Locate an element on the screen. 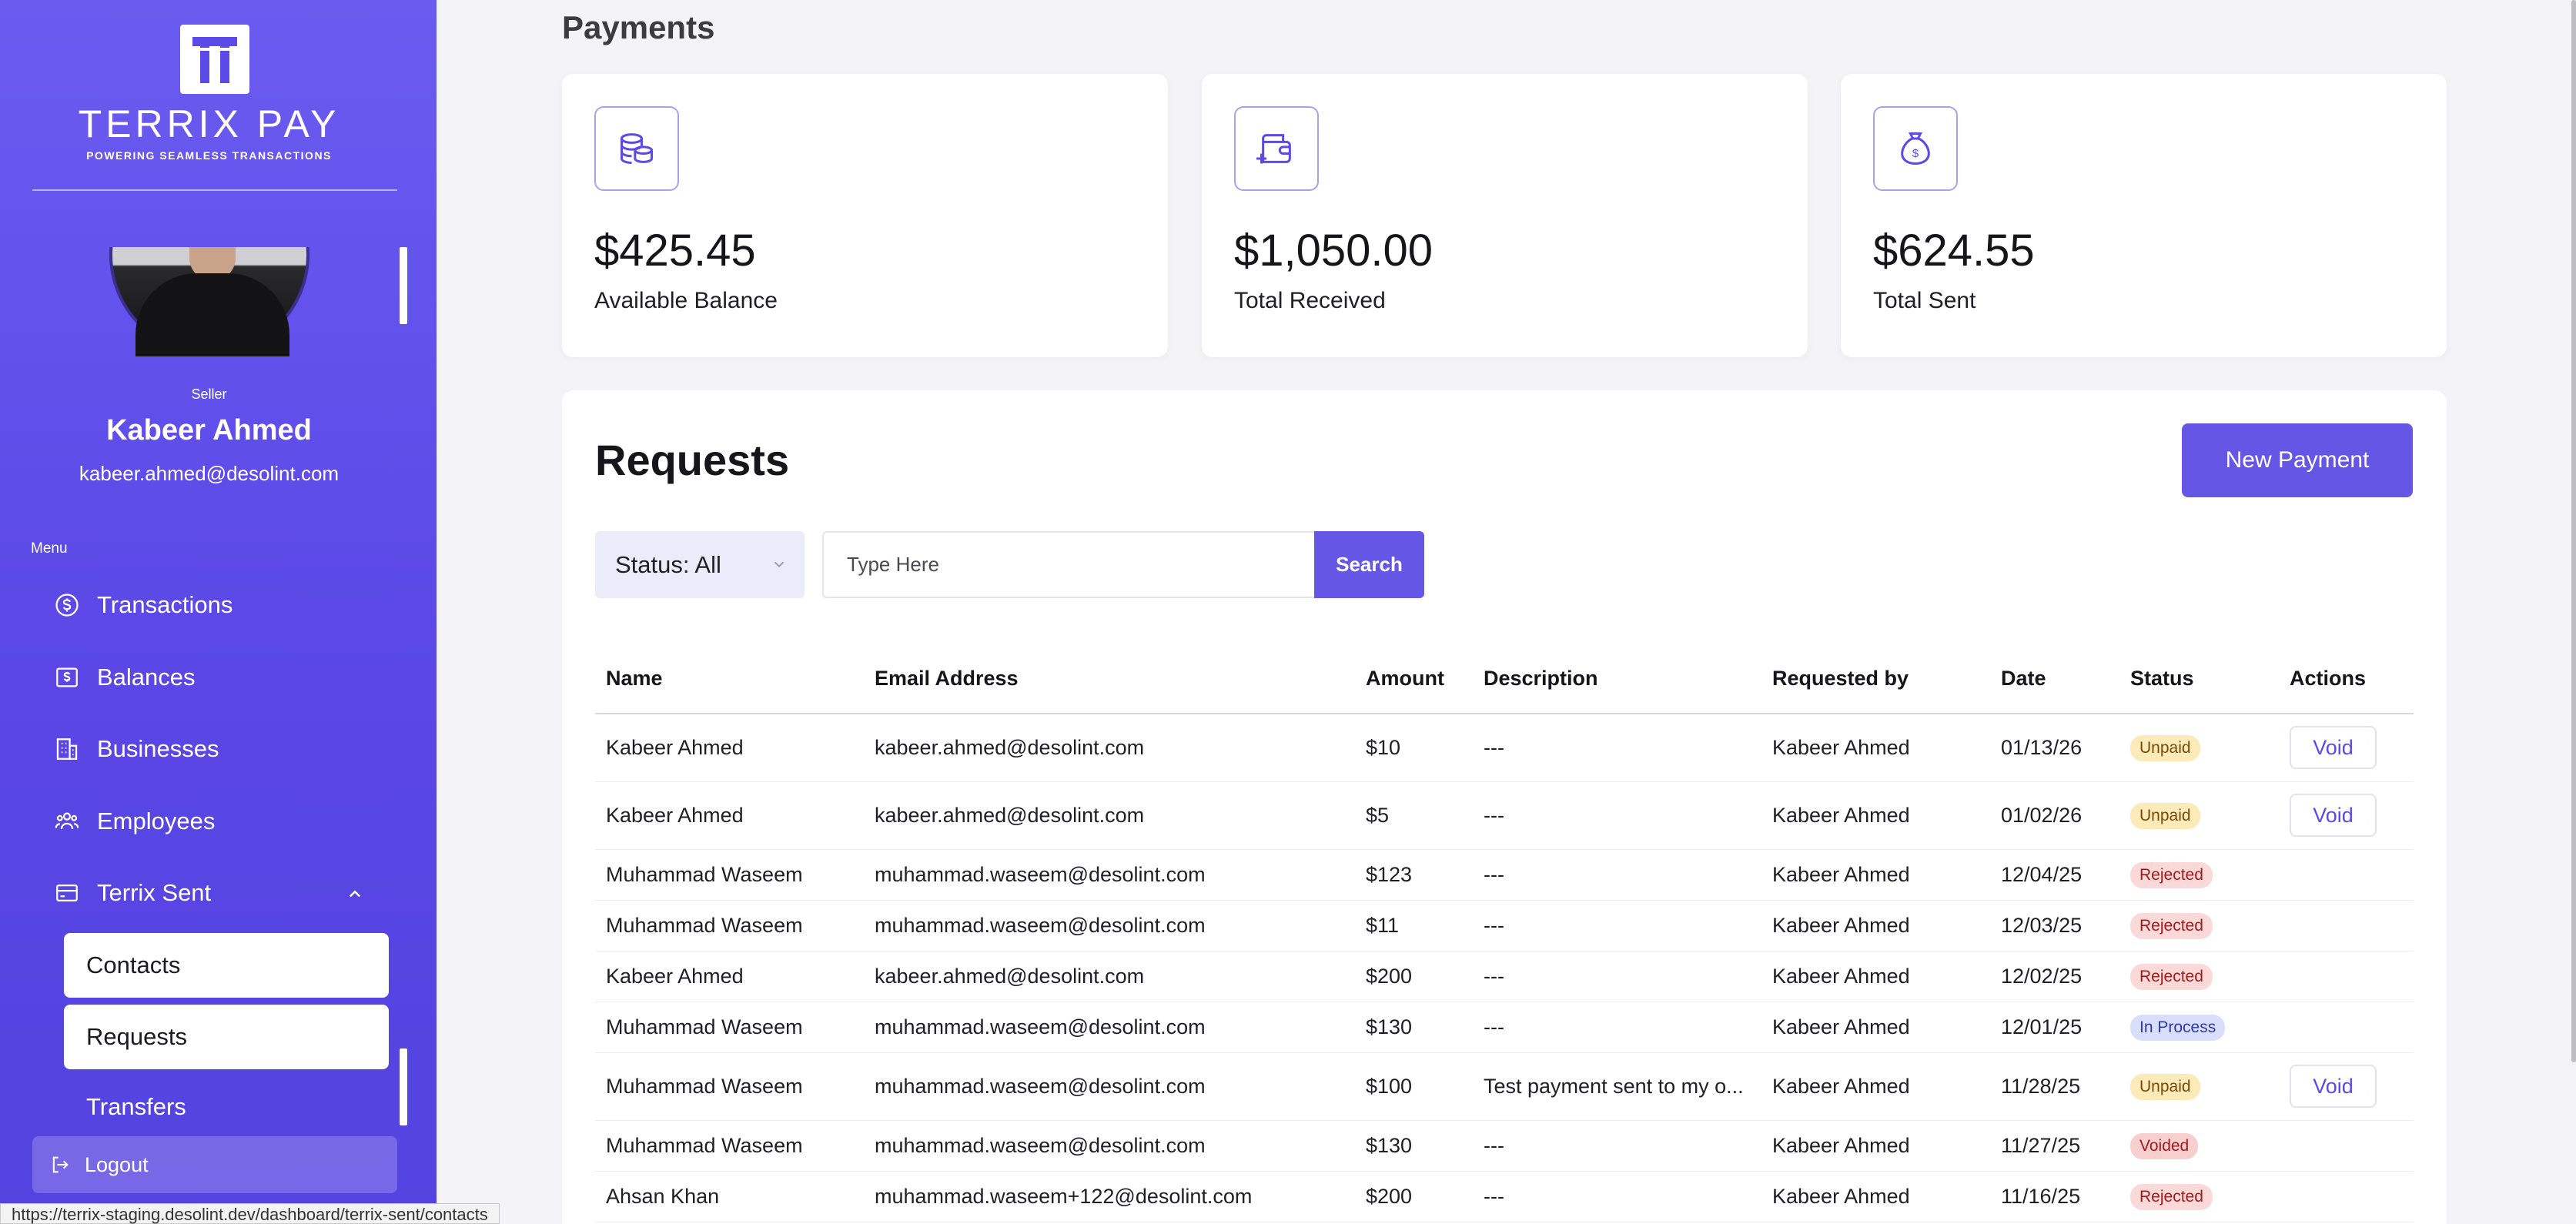  cell-date: 11/28/25 is located at coordinates (2054, 1086).